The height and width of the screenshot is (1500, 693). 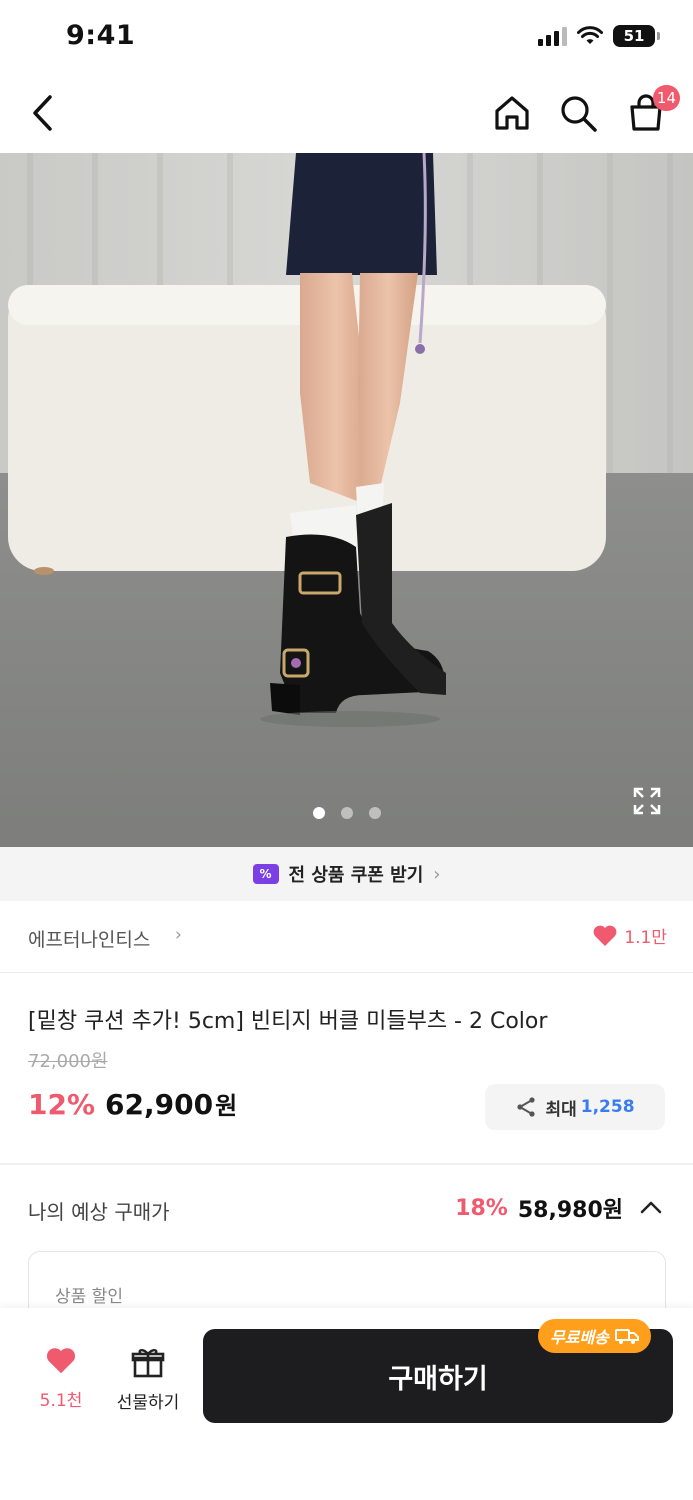 I want to click on status-icons: 51, so click(x=599, y=36).